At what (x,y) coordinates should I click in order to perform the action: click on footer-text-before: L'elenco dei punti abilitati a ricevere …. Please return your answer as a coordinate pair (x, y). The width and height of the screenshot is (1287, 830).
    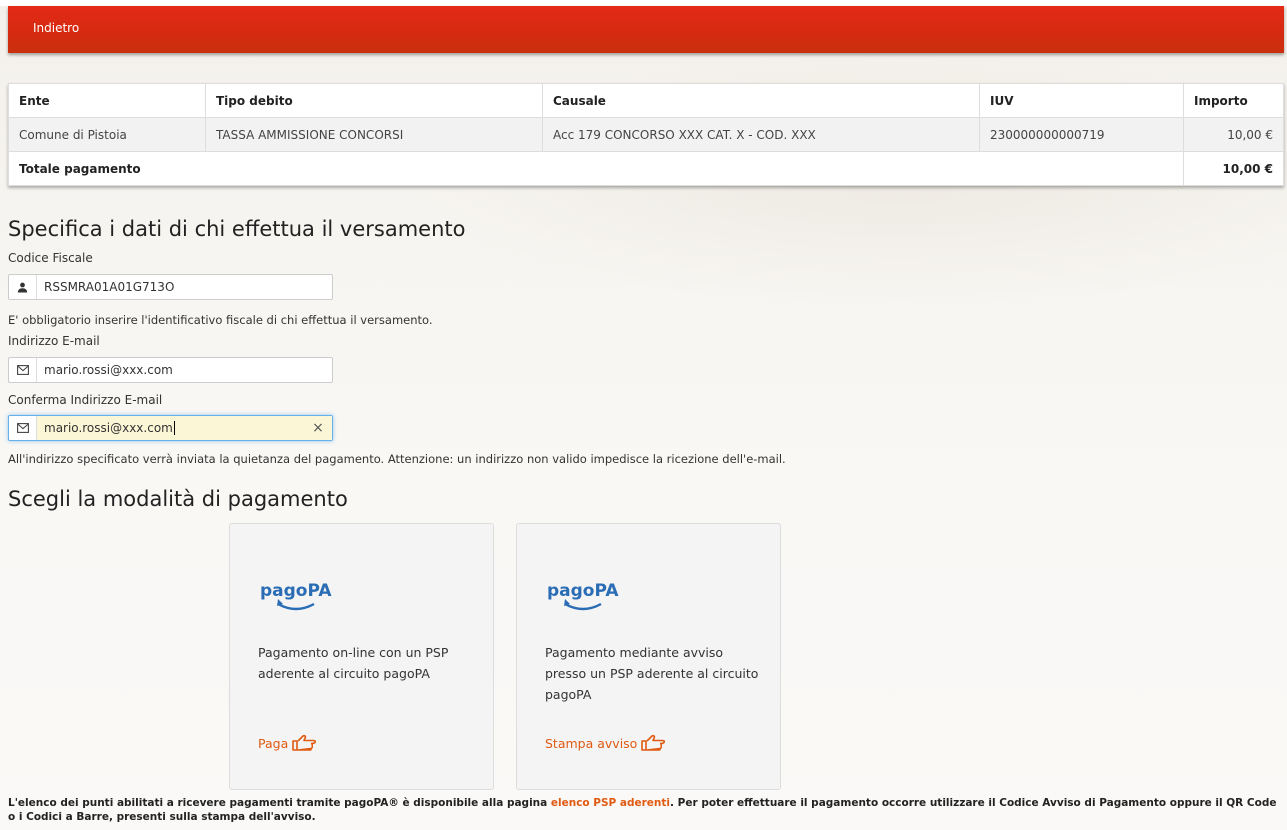
    Looking at the image, I should click on (279, 803).